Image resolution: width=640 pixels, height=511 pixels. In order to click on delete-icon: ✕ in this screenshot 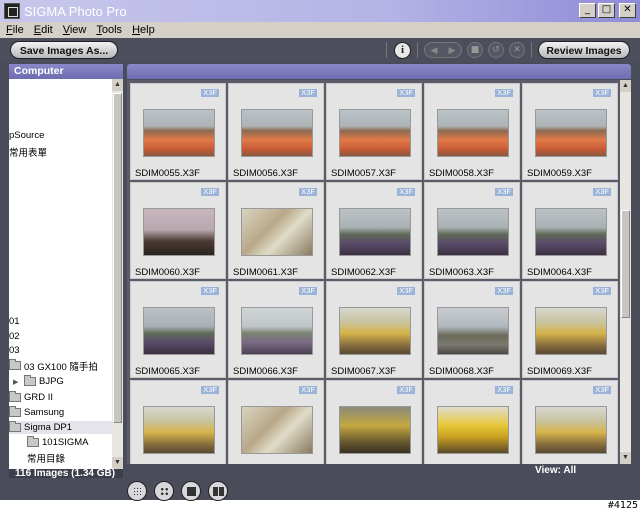, I will do `click(517, 50)`.